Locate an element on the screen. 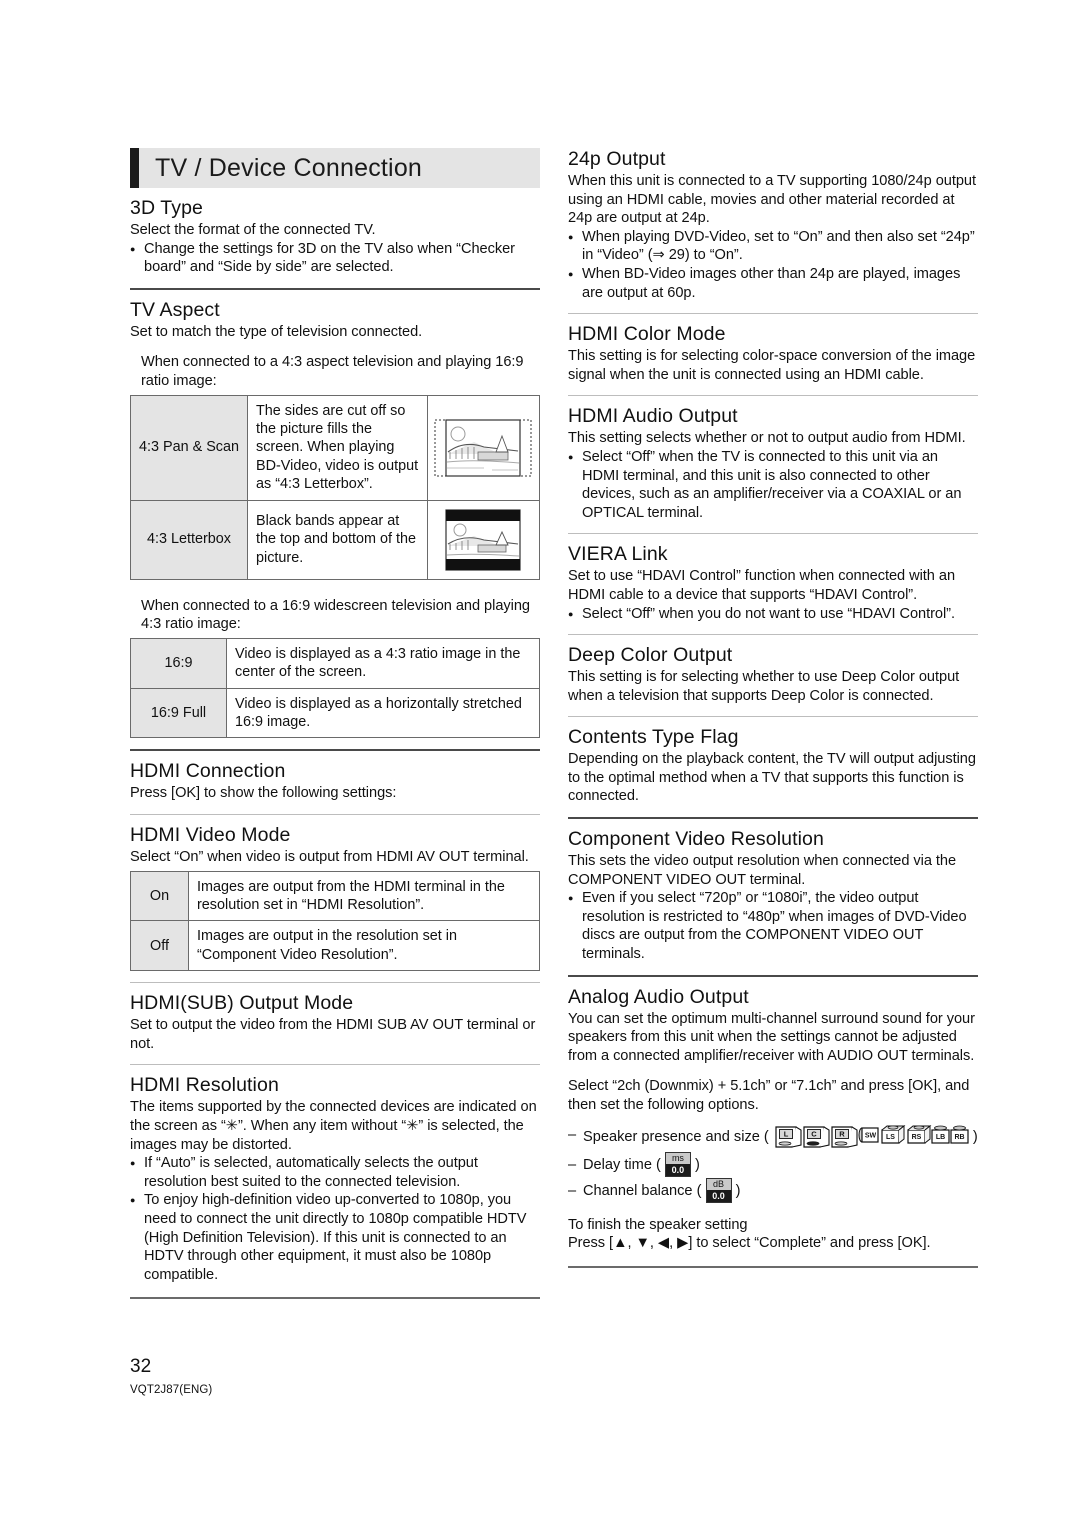 The height and width of the screenshot is (1528, 1080). page-number: 32 is located at coordinates (141, 1366).